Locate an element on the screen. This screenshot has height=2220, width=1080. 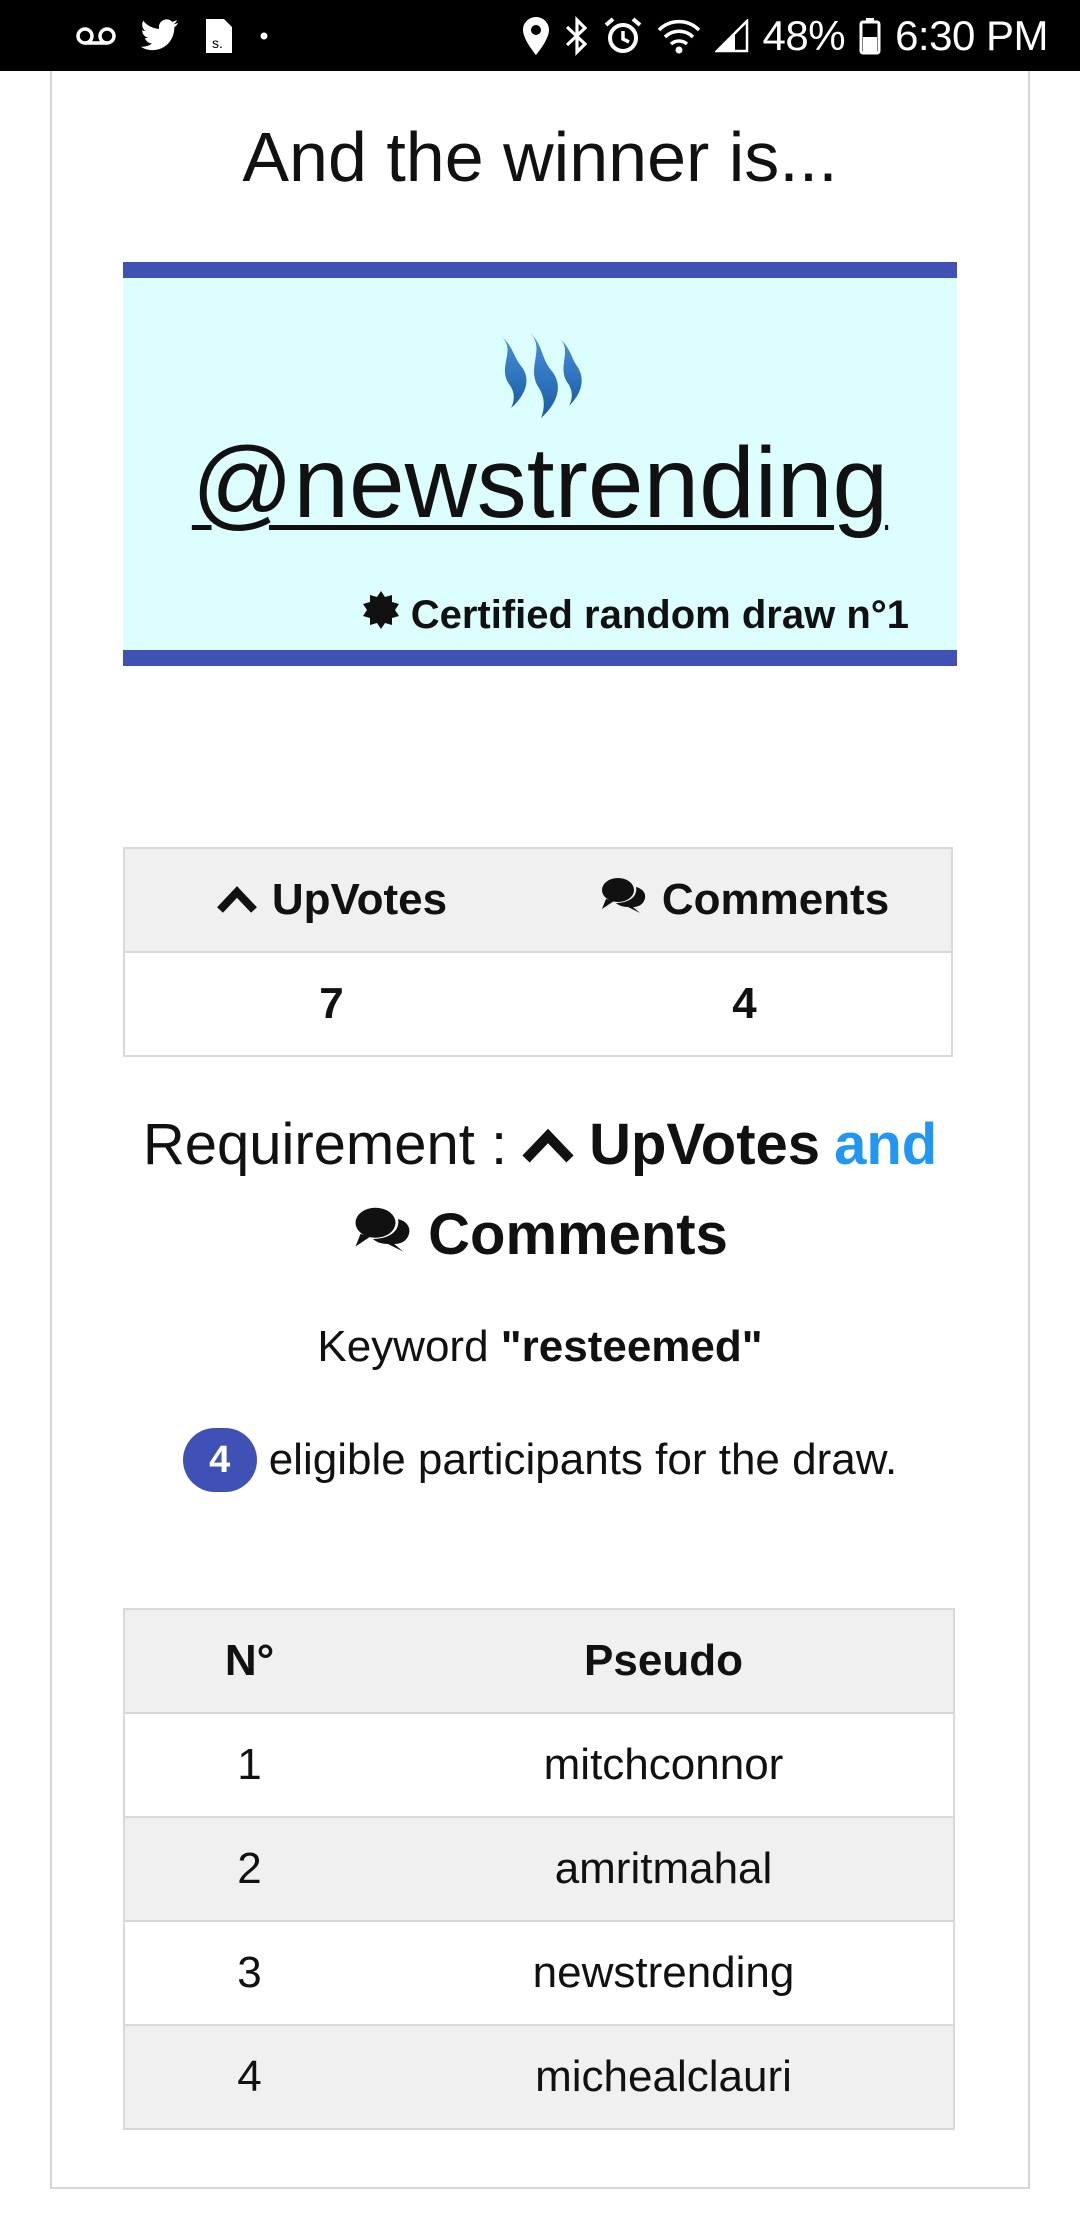
stats-value-row: 7 4 is located at coordinates (538, 1004).